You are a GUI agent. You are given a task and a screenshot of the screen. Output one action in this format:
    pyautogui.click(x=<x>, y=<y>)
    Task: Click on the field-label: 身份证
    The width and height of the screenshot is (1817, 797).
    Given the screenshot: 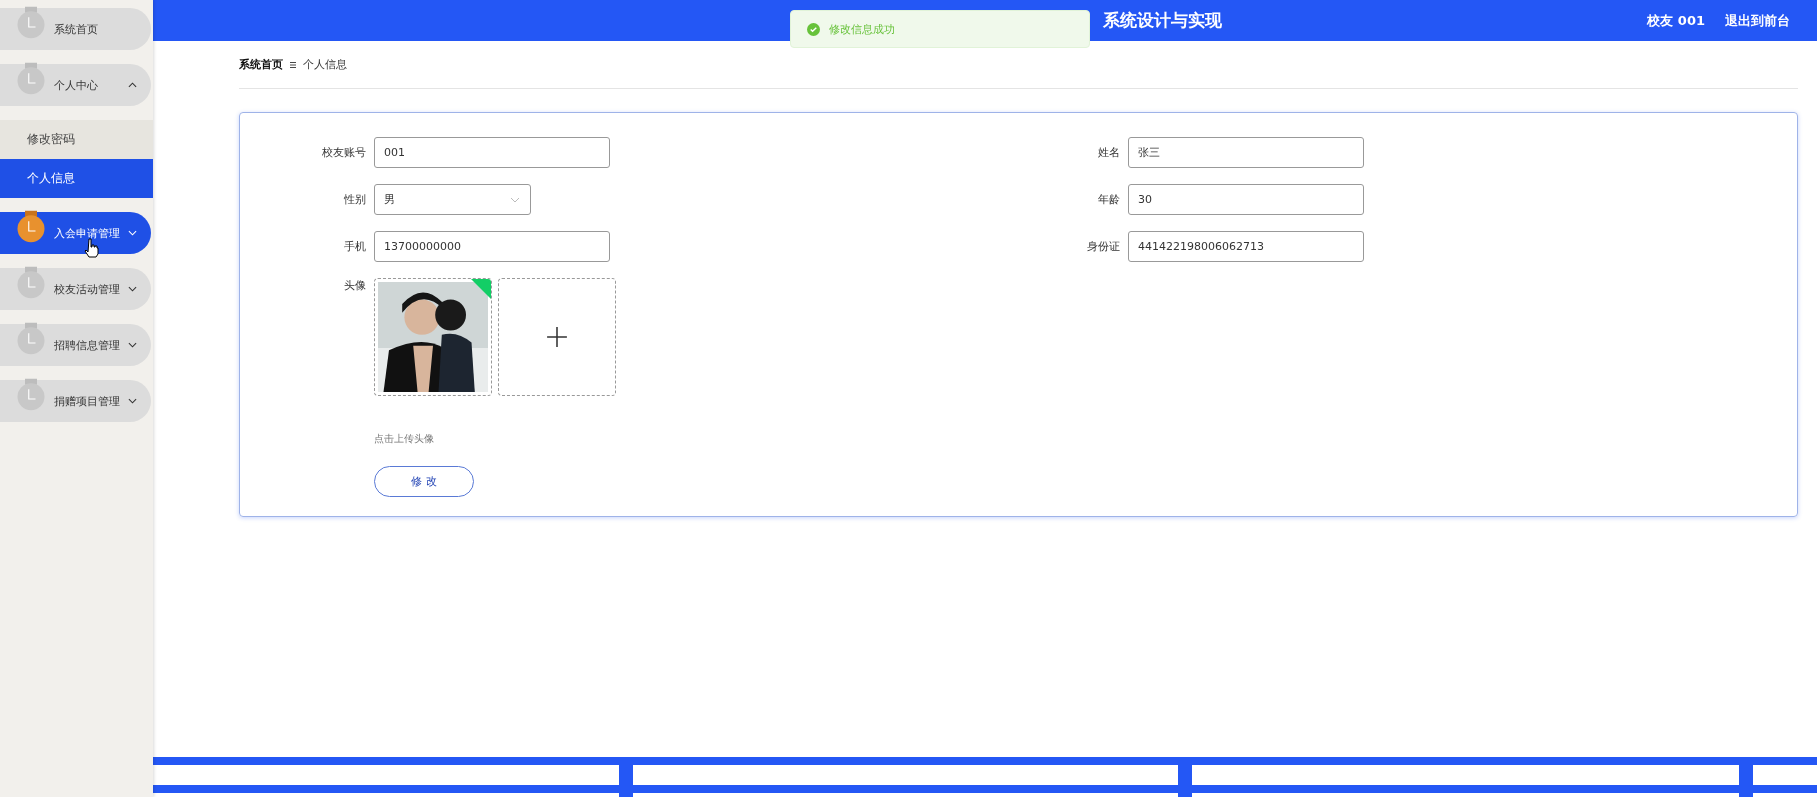 What is the action you would take?
    pyautogui.click(x=1103, y=246)
    